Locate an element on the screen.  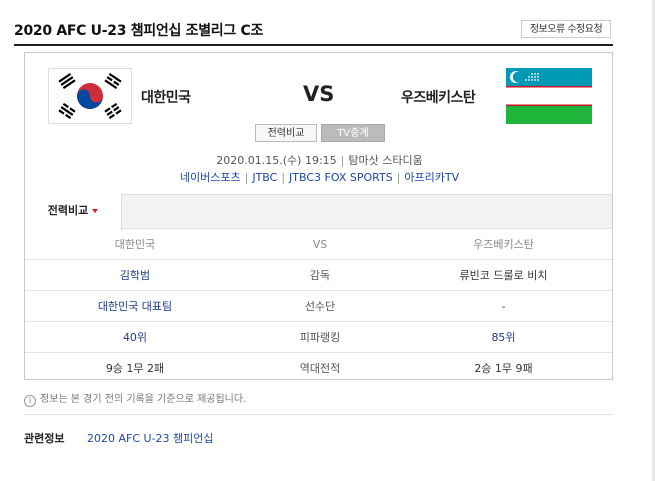
related-info-label: 관련정보 is located at coordinates (44, 438).